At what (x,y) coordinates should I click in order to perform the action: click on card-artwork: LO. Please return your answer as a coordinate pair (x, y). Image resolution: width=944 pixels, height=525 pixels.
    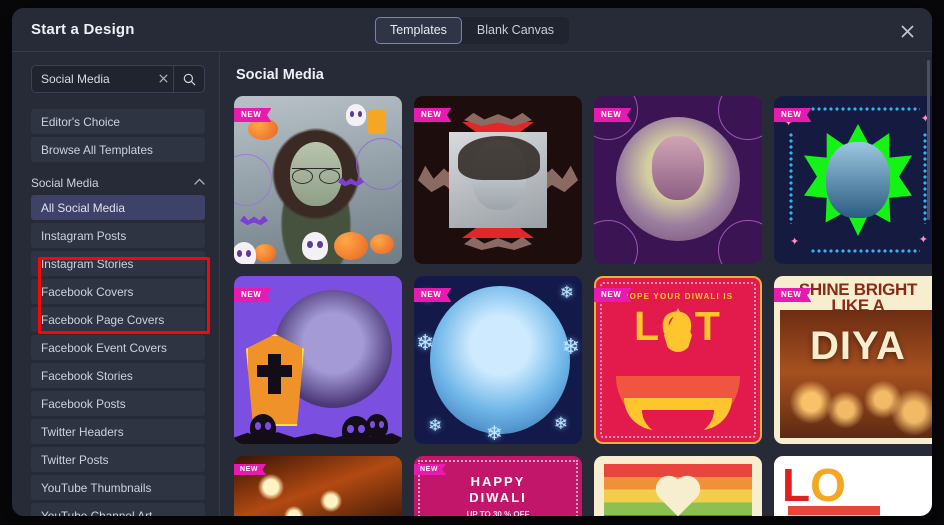
    Looking at the image, I should click on (853, 486).